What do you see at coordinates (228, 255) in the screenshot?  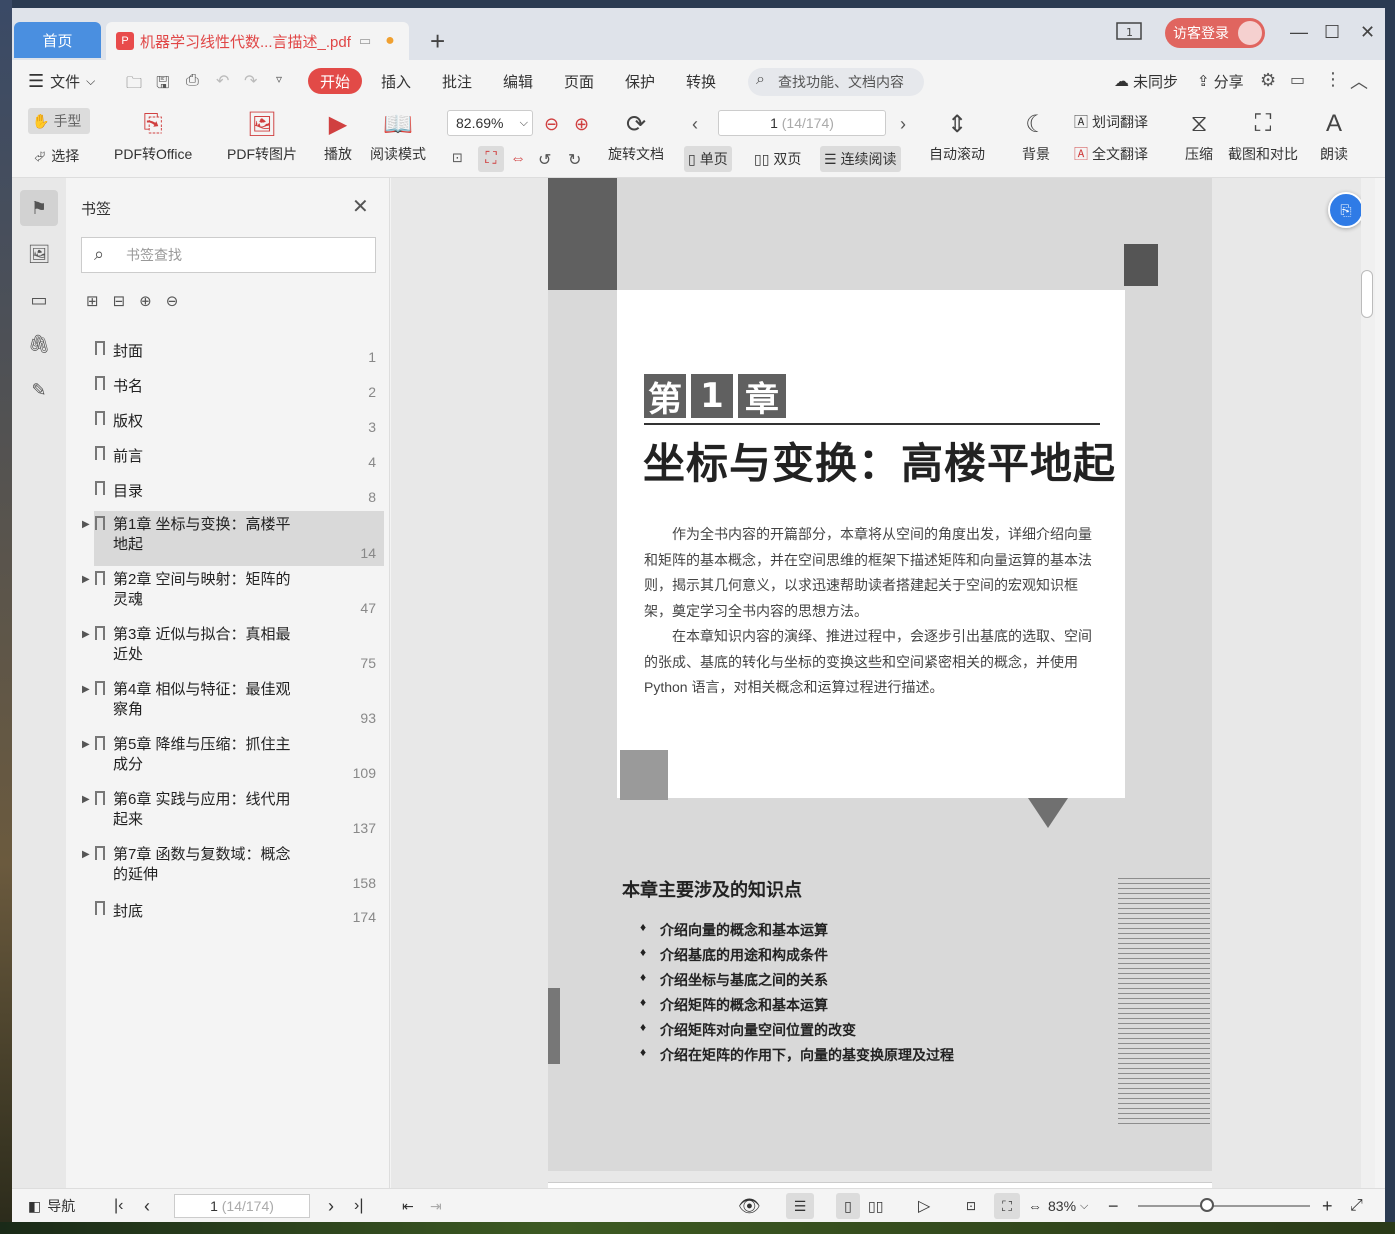 I see `bookmark-search-input: ⌕ 书签查找` at bounding box center [228, 255].